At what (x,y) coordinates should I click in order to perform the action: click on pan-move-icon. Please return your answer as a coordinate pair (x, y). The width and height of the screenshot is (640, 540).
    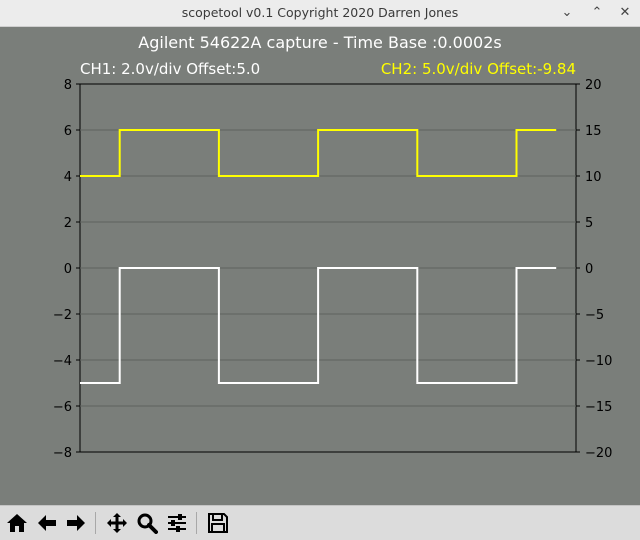
    Looking at the image, I should click on (117, 523).